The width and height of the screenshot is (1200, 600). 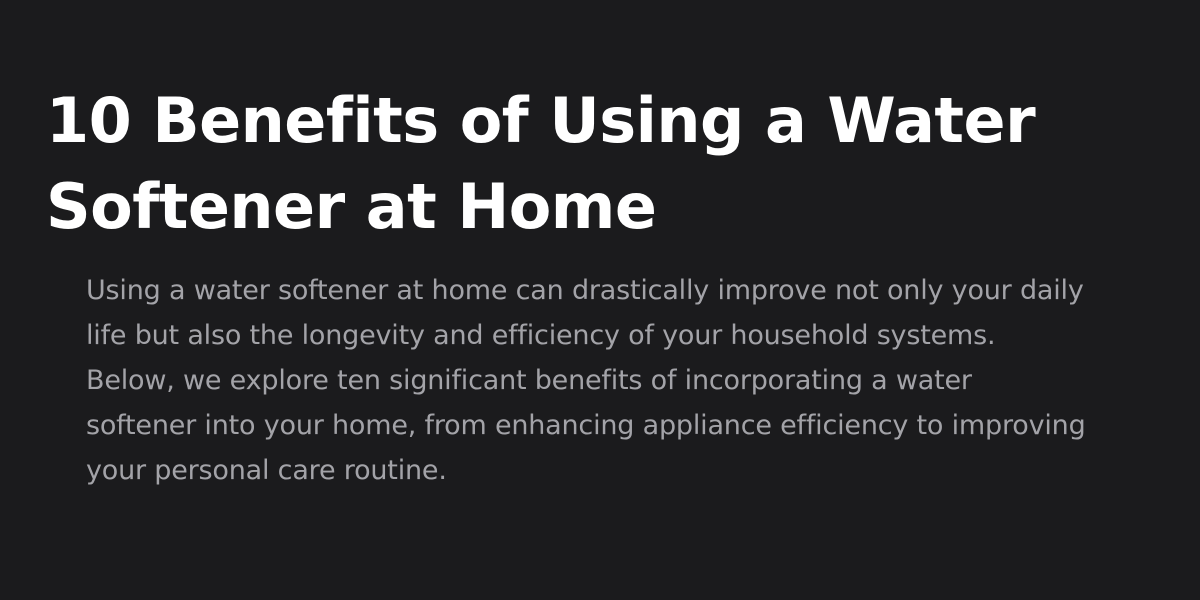 I want to click on title-line-2: Softener at Home, so click(x=351, y=206).